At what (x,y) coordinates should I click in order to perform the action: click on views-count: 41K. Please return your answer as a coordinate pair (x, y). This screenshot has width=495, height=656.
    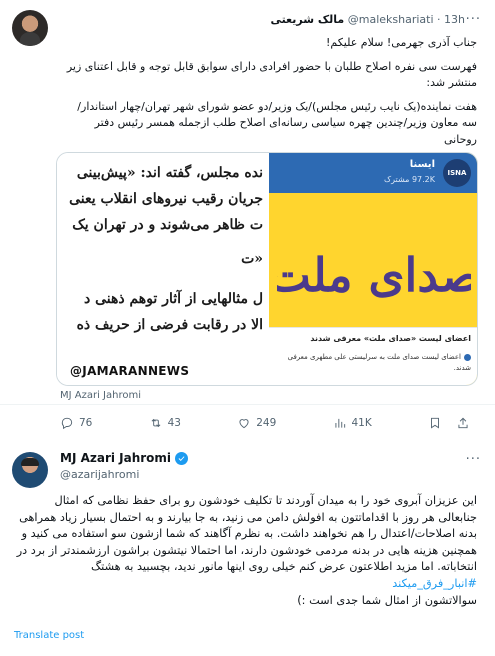
    Looking at the image, I should click on (361, 423).